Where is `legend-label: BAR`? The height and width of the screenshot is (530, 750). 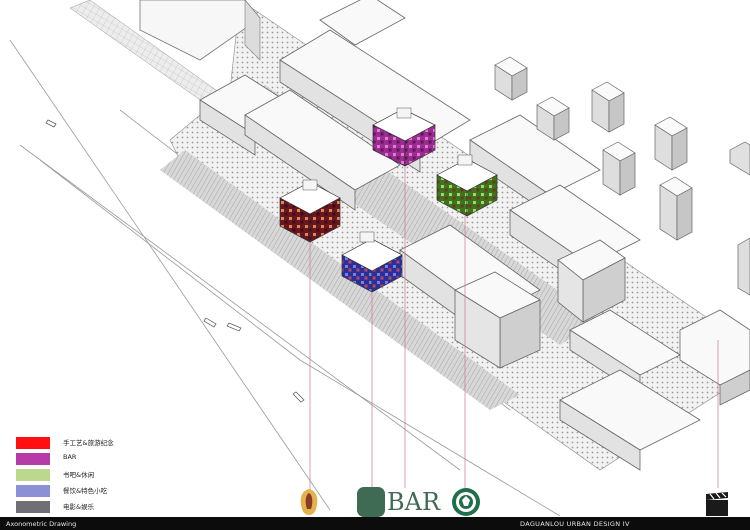 legend-label: BAR is located at coordinates (70, 457).